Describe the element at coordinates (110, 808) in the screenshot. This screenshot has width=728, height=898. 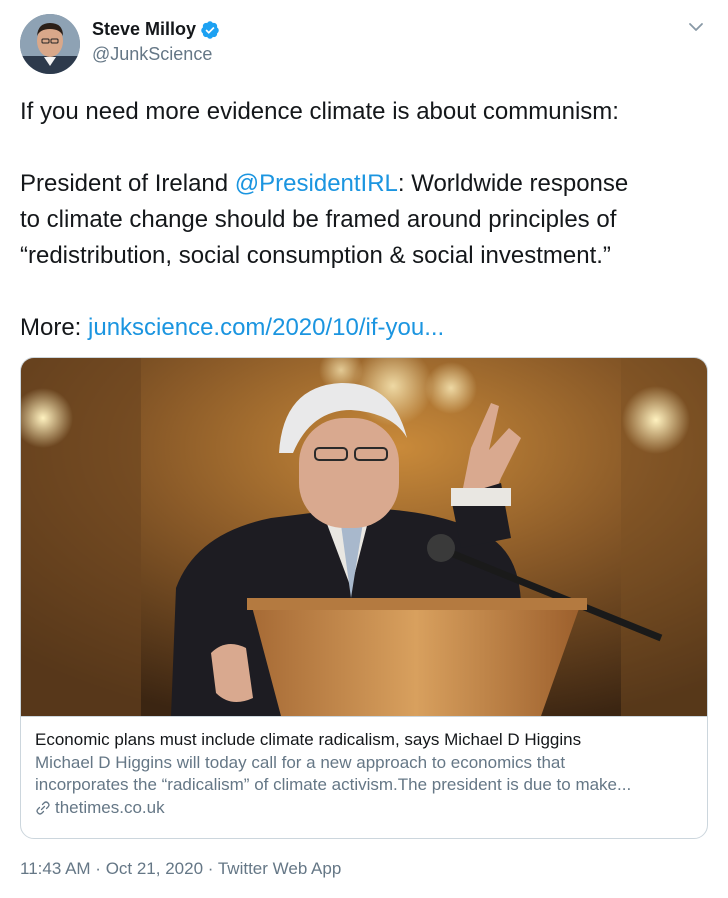
I see `card-domain-text: thetimes.co.uk` at that location.